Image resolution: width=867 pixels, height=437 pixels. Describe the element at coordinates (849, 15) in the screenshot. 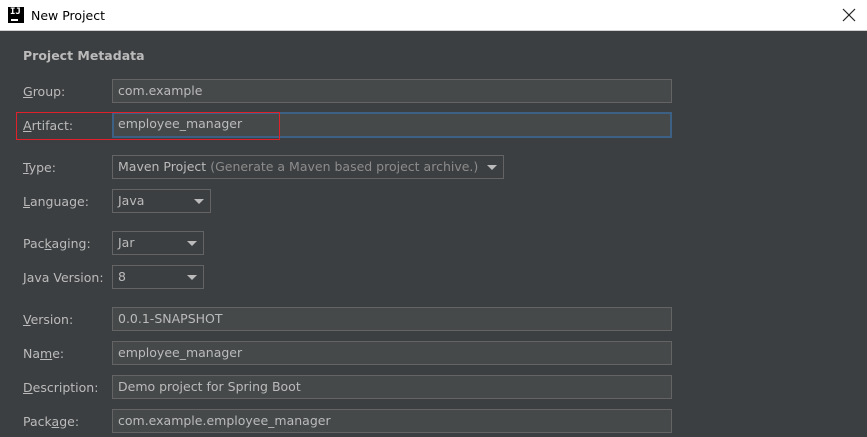

I see `close-icon` at that location.